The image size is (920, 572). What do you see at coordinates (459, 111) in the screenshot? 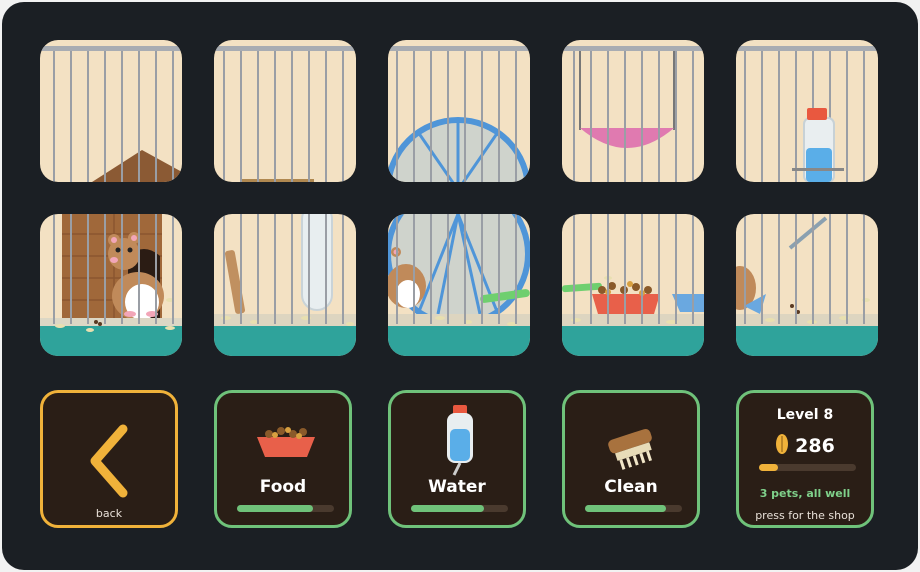
I see `cage-tile-wheel-top` at bounding box center [459, 111].